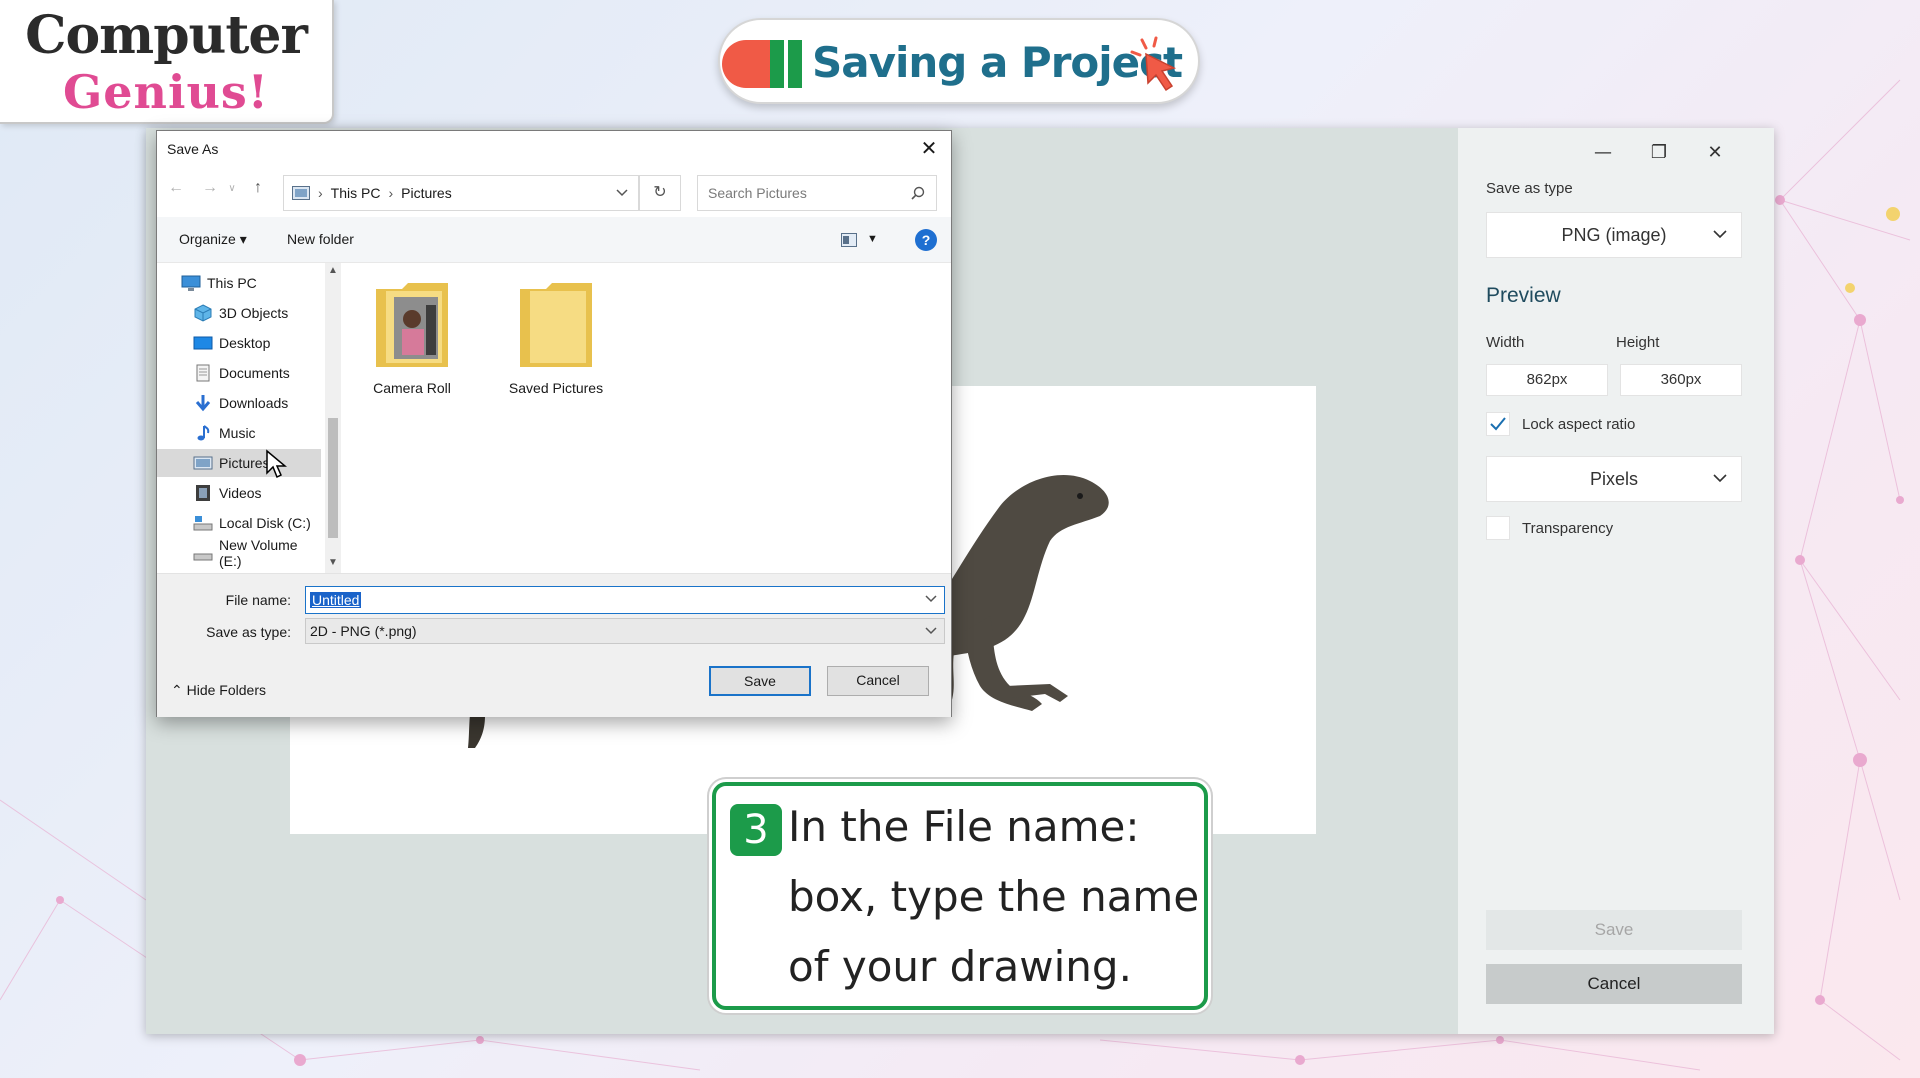  I want to click on file-name-input: Untitled, so click(625, 600).